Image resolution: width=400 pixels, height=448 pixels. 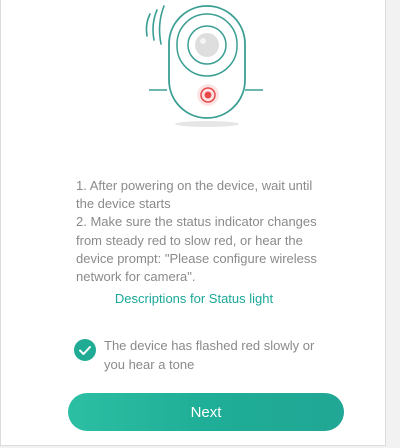 I want to click on lens-highlight, so click(x=203, y=41).